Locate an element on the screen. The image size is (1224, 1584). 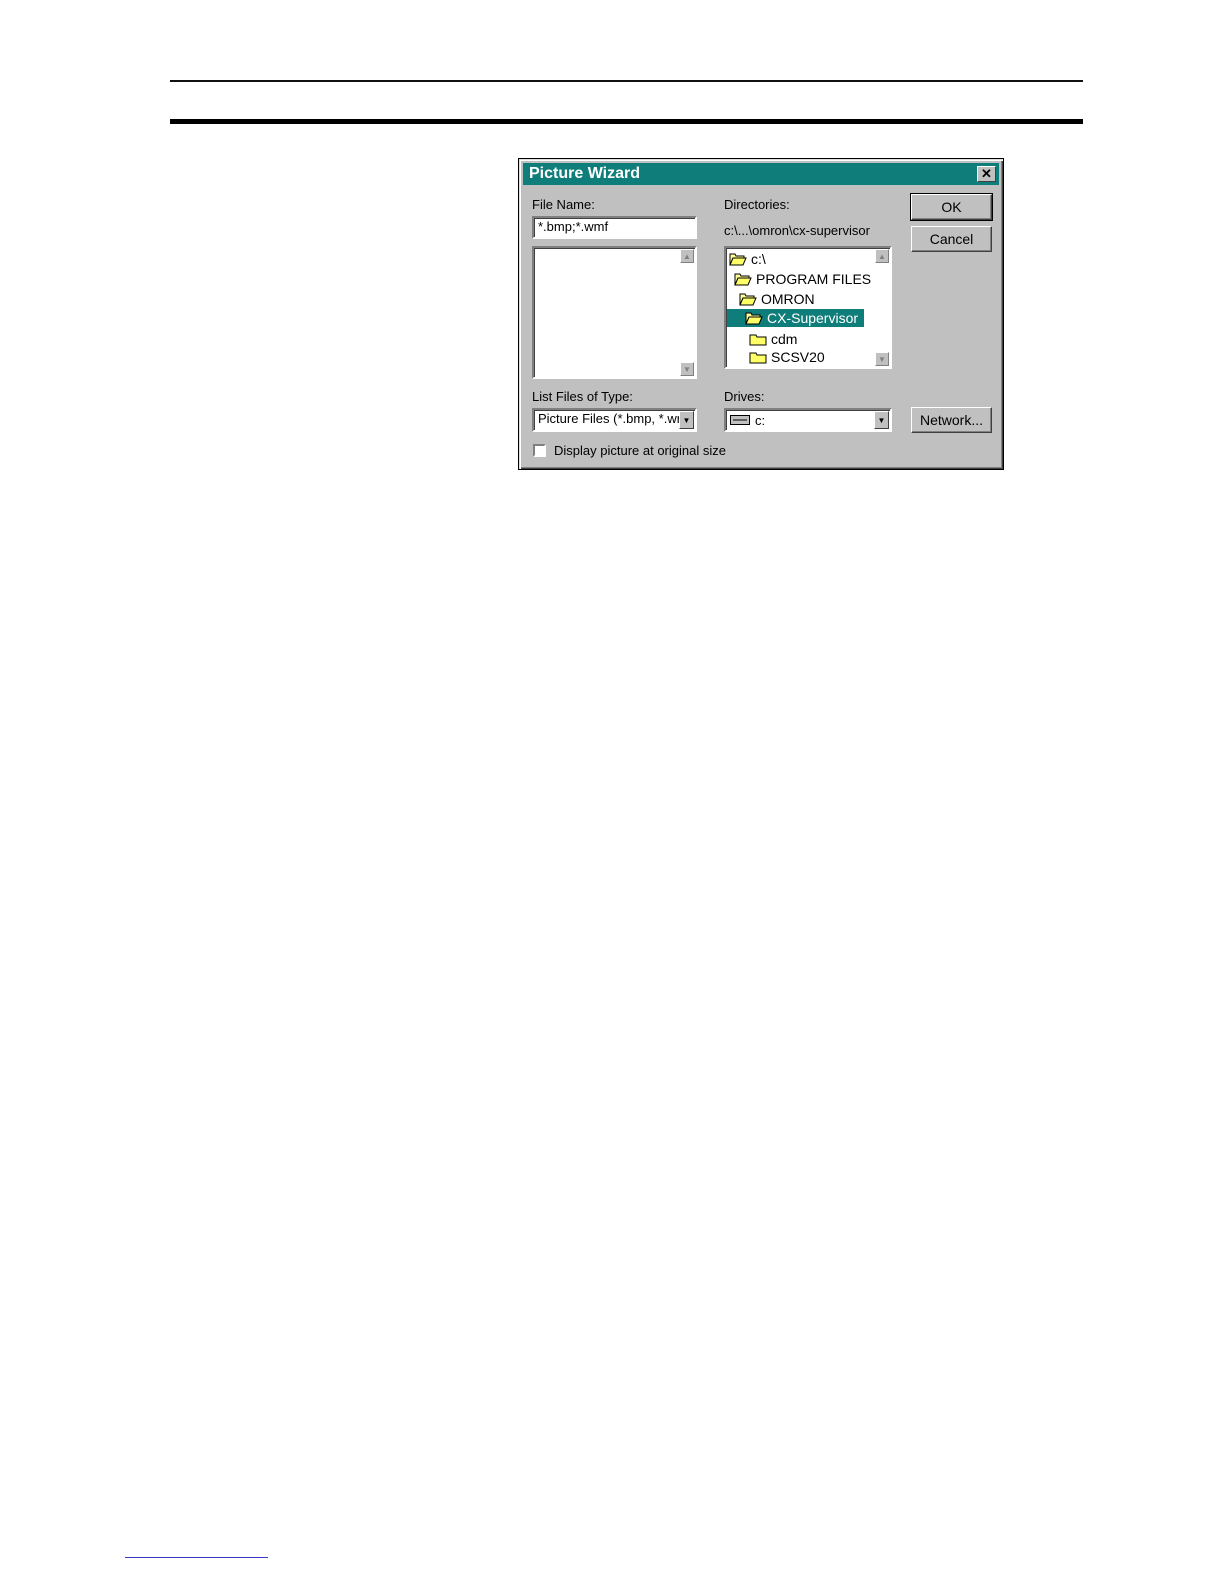
directory-label: cdm is located at coordinates (784, 339).